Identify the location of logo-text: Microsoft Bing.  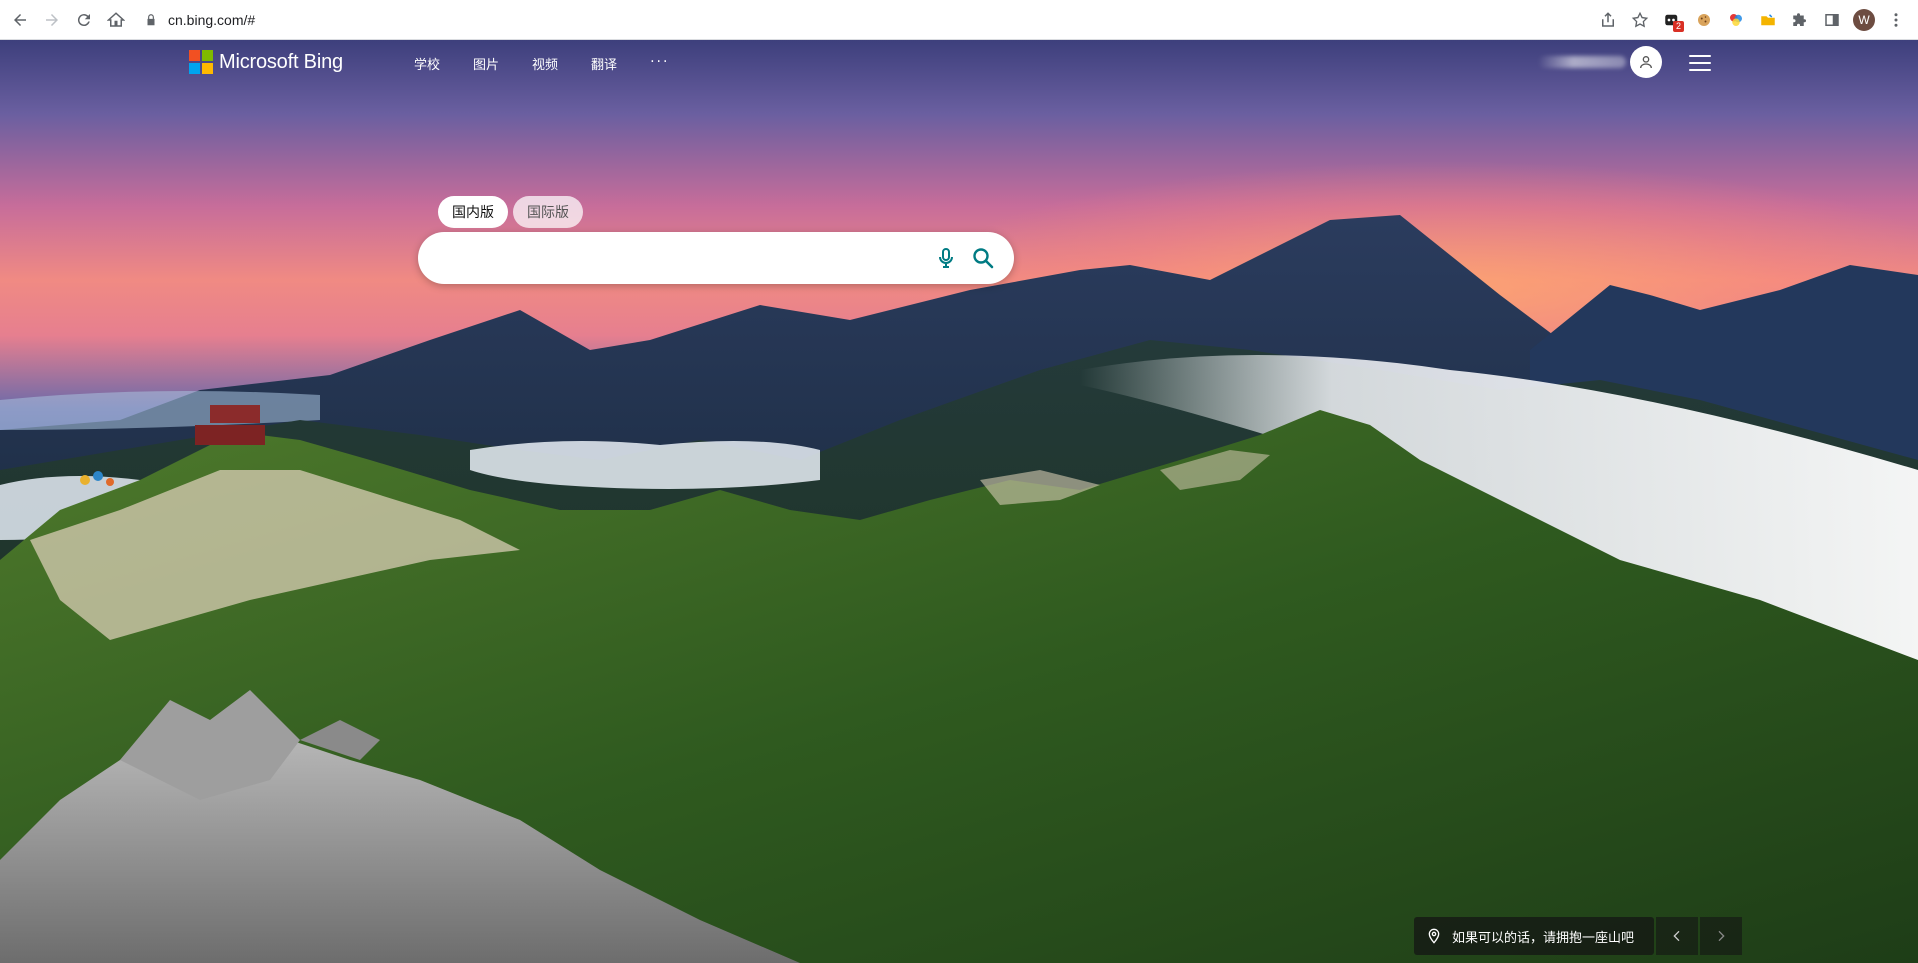
(281, 61).